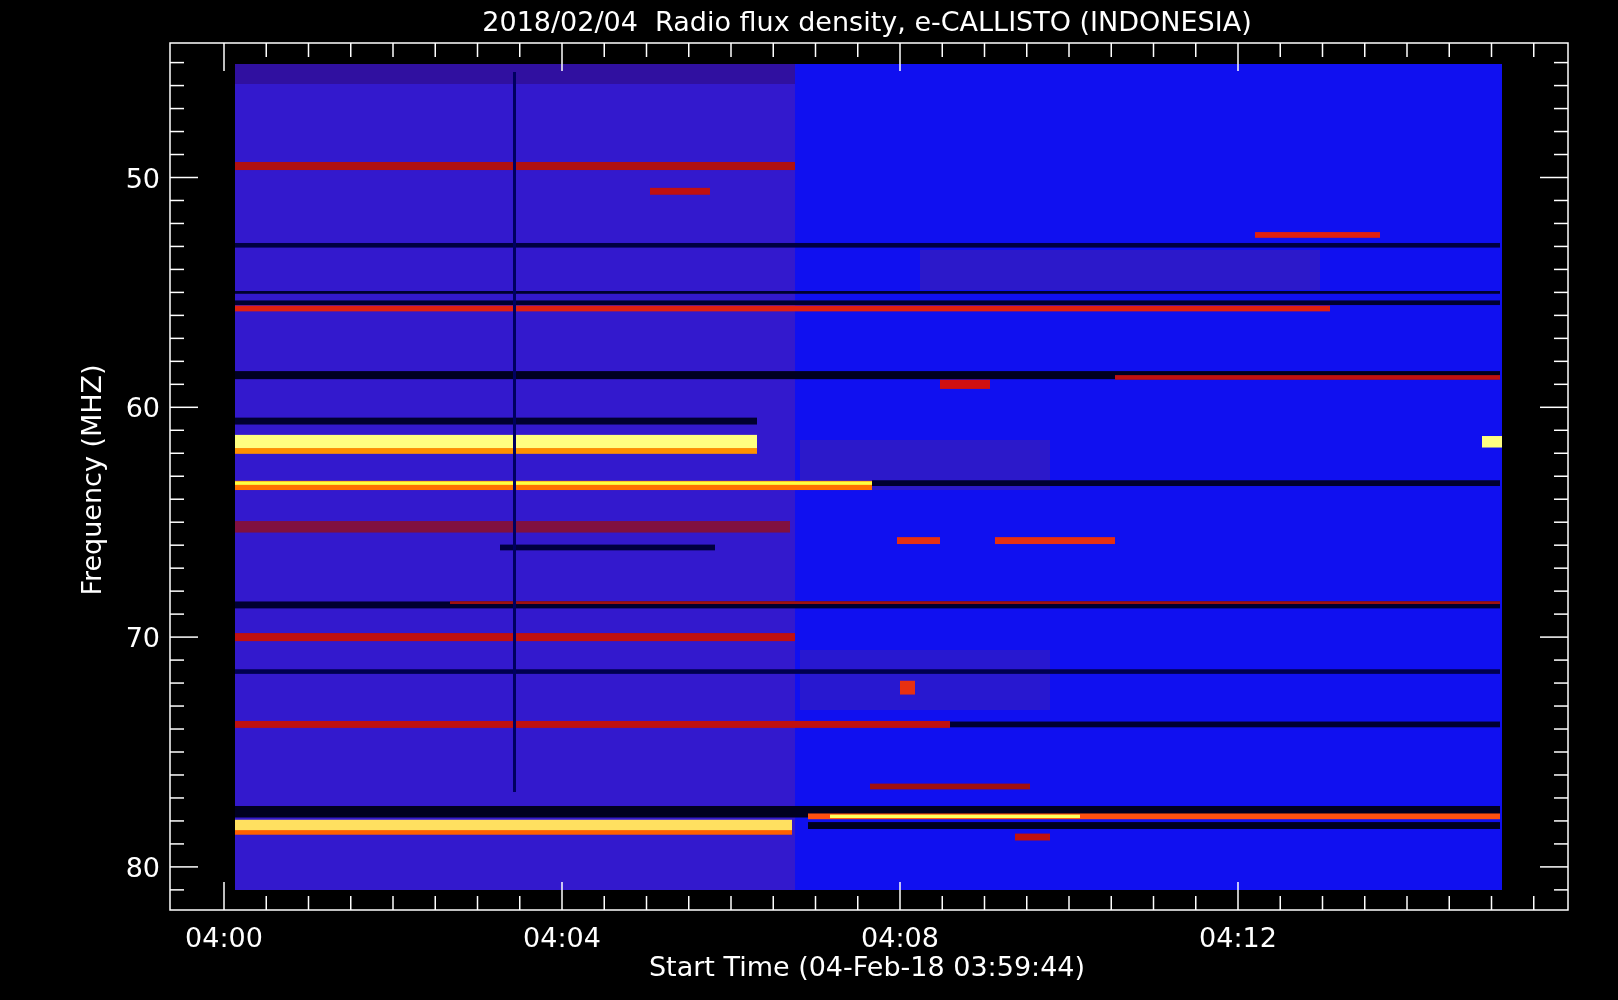  I want to click on x-tick-label: 04:00, so click(224, 937).